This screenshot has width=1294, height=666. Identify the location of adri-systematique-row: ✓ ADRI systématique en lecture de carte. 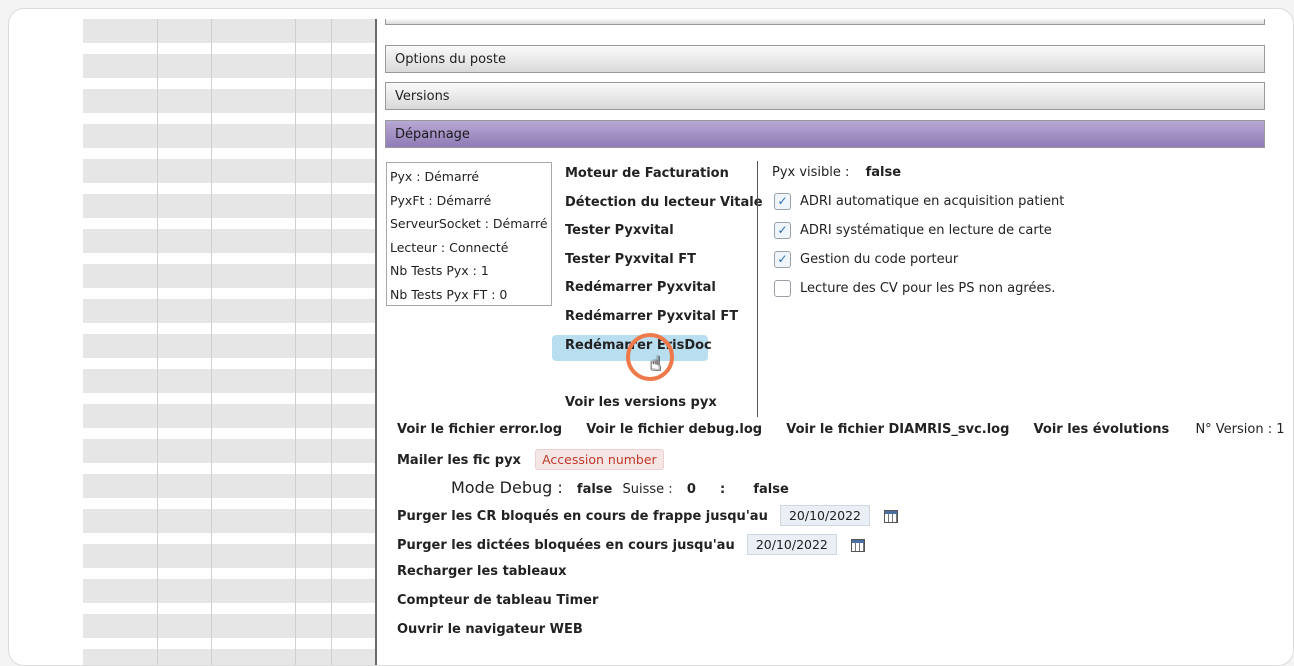
(913, 230).